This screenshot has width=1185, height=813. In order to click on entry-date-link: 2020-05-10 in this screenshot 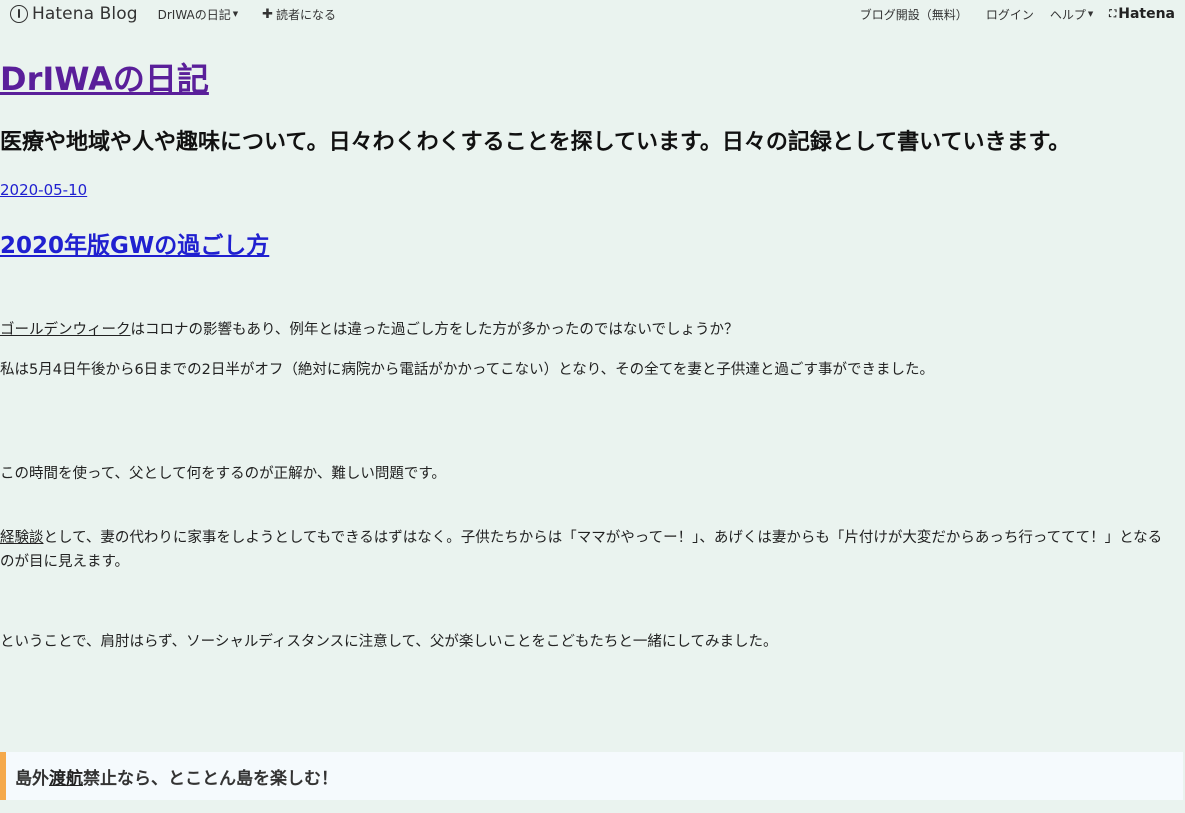, I will do `click(43, 190)`.